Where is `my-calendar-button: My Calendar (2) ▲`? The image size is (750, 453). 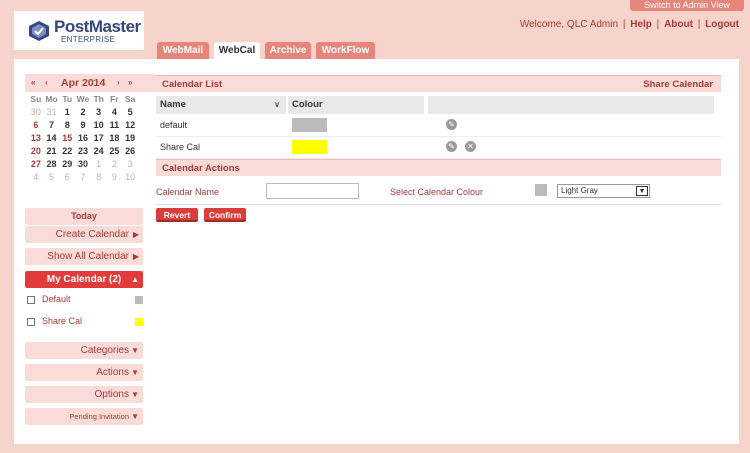
my-calendar-button: My Calendar (2) ▲ is located at coordinates (84, 279).